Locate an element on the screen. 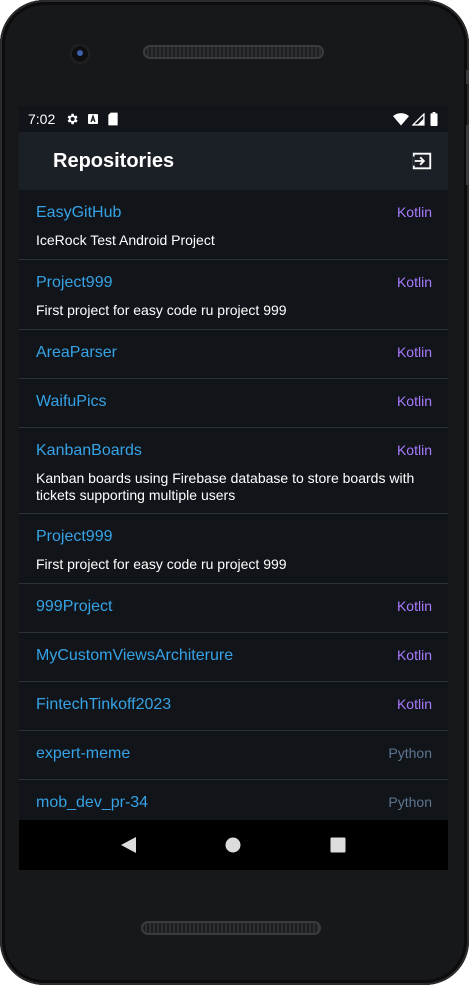 The image size is (469, 985). top-speaker is located at coordinates (233, 52).